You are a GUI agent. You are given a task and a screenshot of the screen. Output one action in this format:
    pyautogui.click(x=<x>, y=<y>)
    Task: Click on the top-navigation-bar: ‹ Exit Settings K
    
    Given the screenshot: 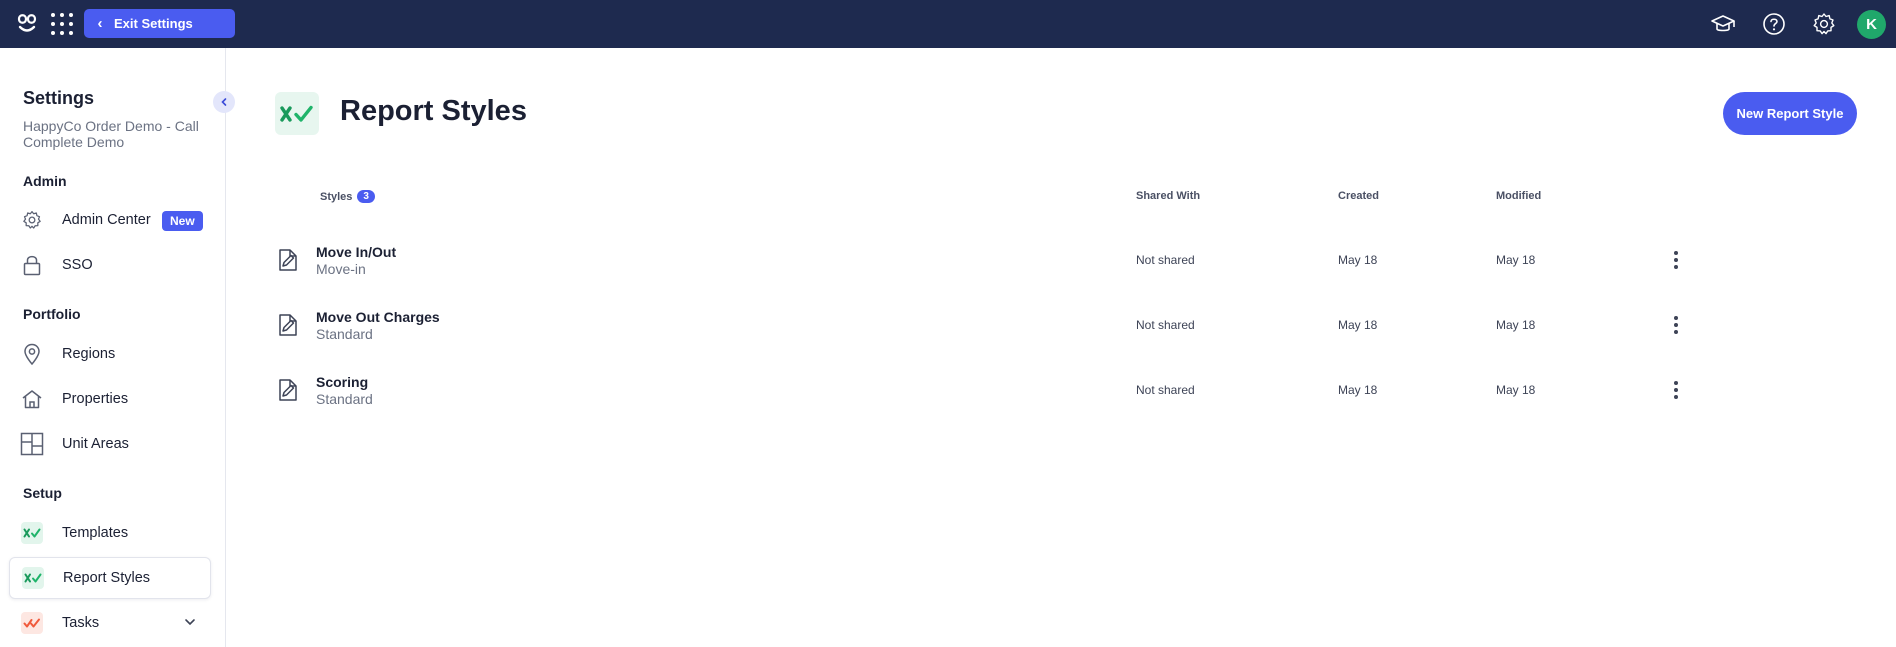 What is the action you would take?
    pyautogui.click(x=948, y=24)
    